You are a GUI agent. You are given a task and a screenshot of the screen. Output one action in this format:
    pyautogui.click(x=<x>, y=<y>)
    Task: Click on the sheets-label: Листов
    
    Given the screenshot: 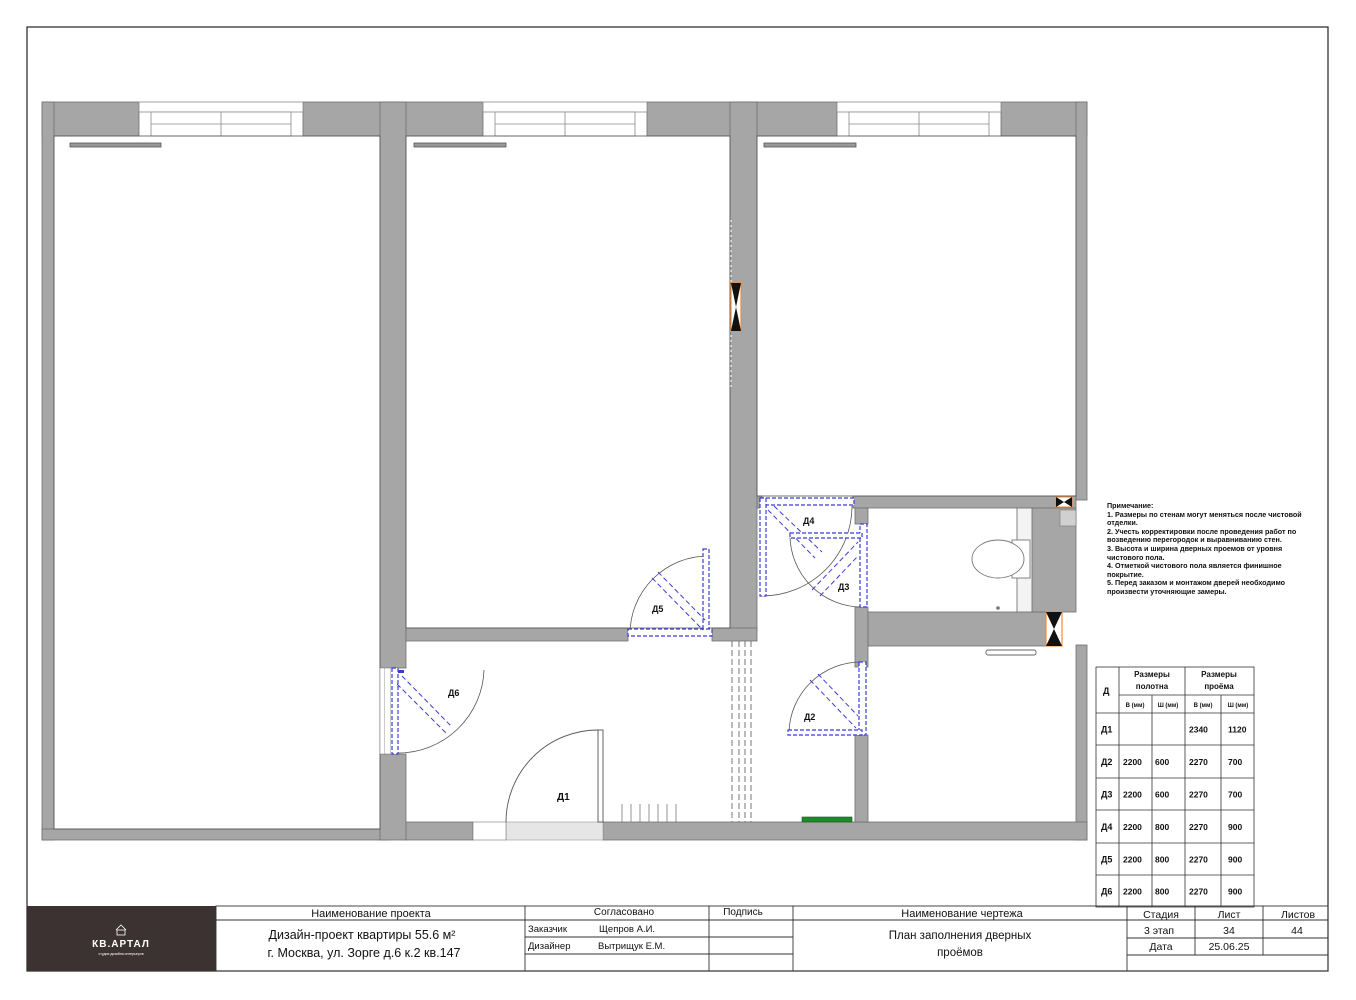 What is the action you would take?
    pyautogui.click(x=1298, y=915)
    